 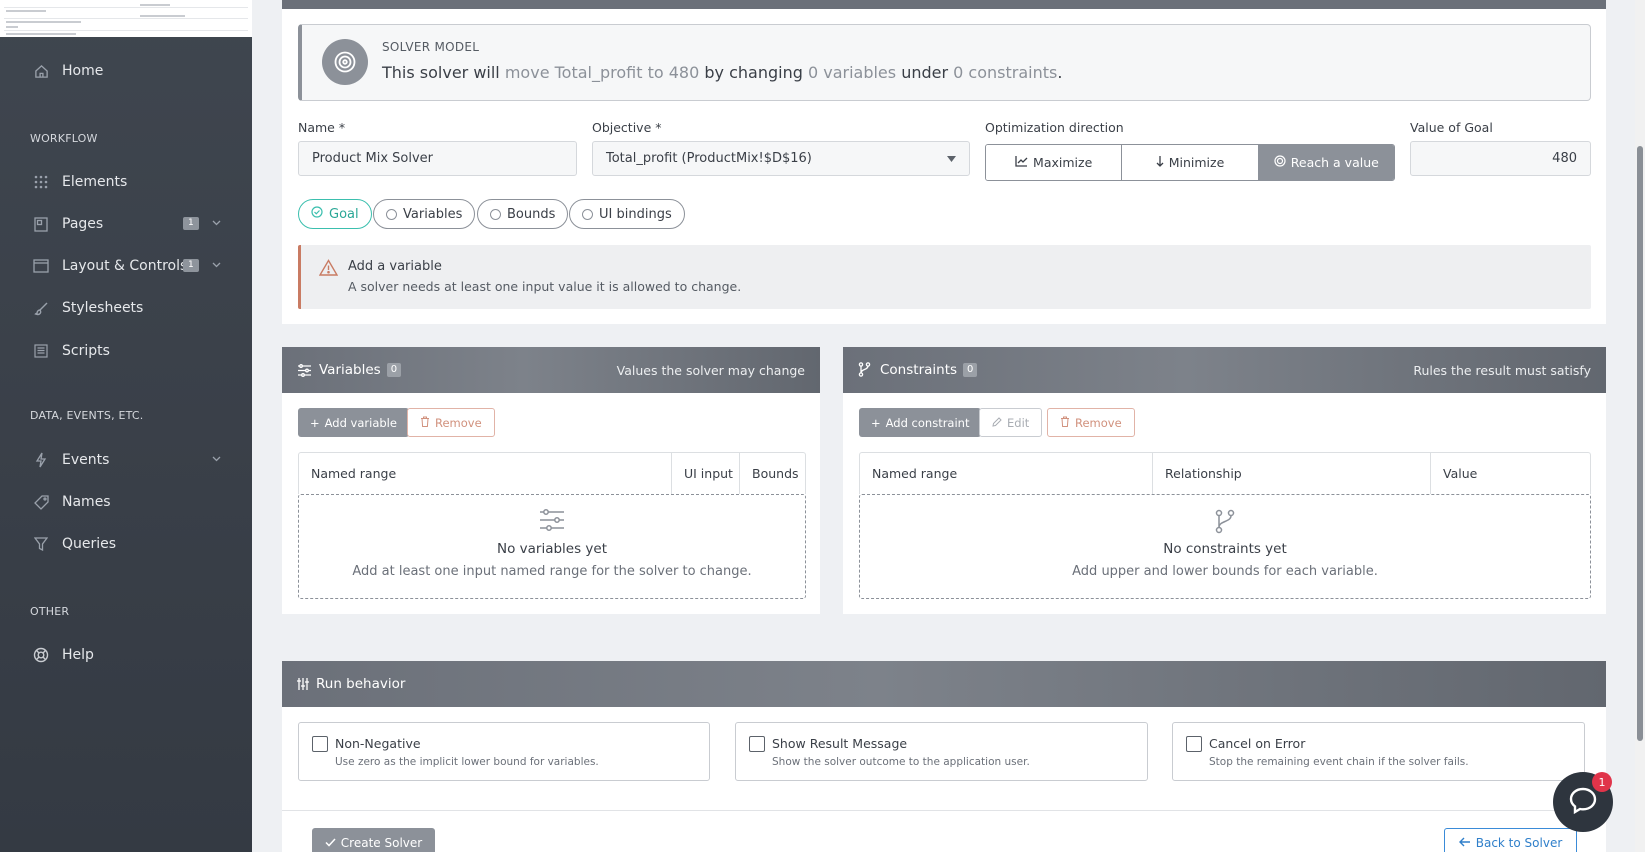 What do you see at coordinates (1060, 72) in the screenshot?
I see `model-text: .` at bounding box center [1060, 72].